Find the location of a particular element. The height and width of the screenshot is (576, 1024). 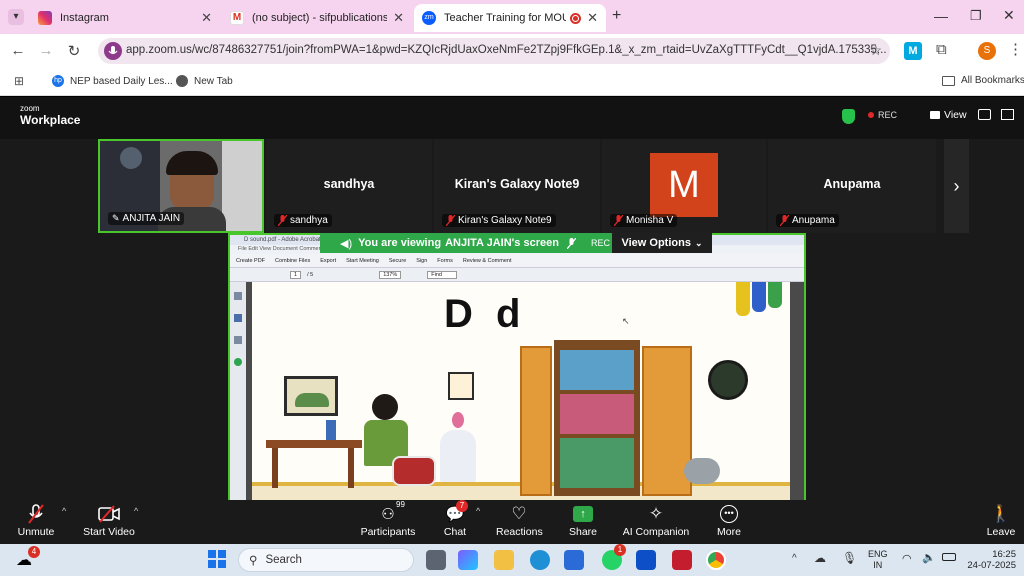

onedrive-icon: ☁ is located at coordinates (820, 558).